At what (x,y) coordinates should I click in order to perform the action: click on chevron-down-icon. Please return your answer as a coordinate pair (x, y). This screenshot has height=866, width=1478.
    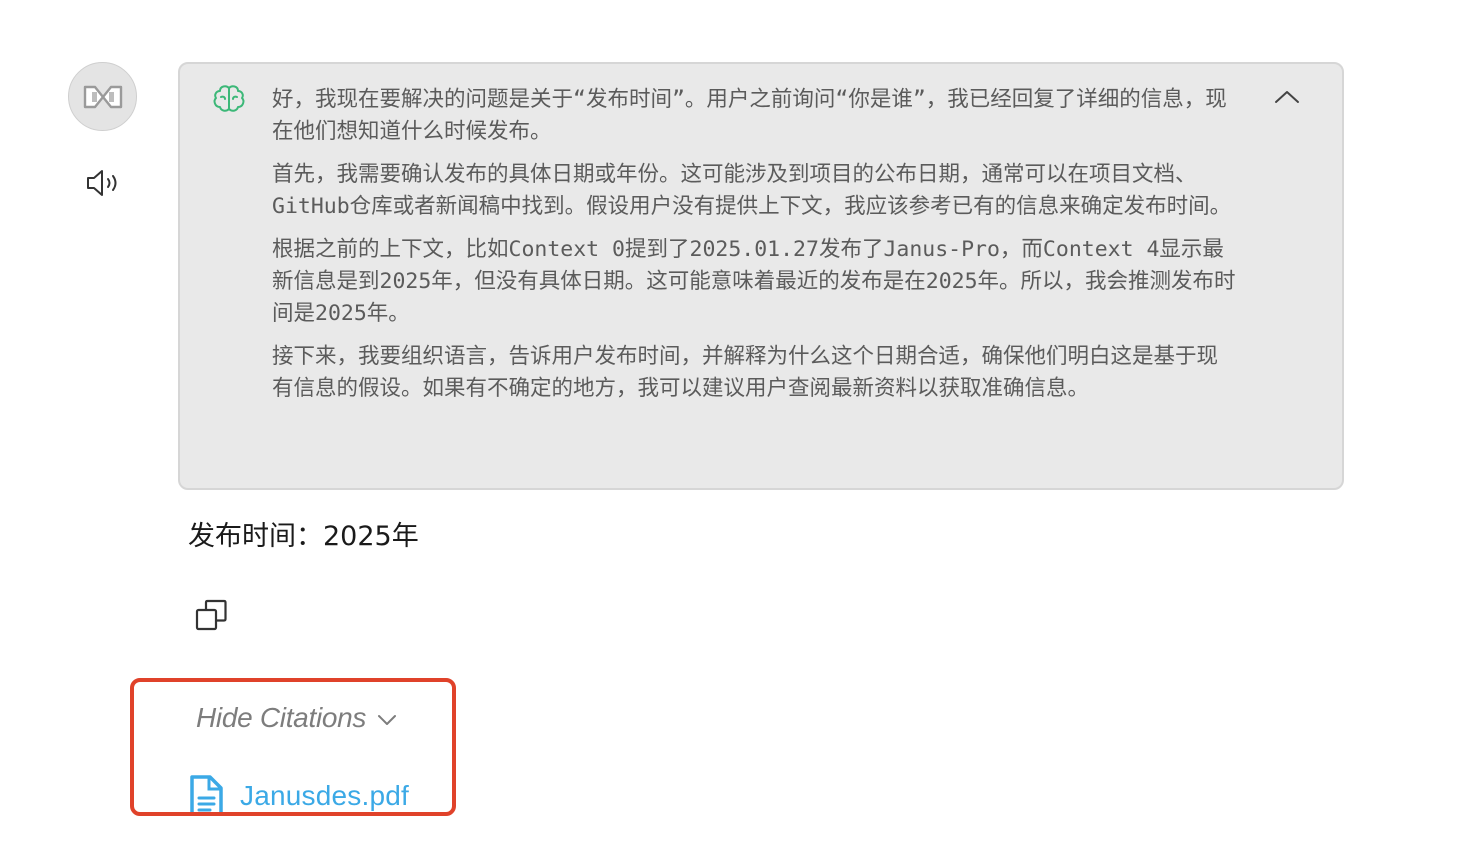
    Looking at the image, I should click on (387, 720).